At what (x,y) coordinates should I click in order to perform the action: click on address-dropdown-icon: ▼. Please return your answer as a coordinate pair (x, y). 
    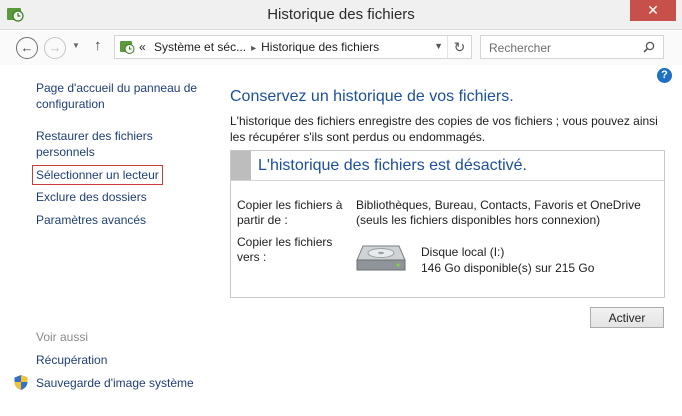
    Looking at the image, I should click on (438, 46).